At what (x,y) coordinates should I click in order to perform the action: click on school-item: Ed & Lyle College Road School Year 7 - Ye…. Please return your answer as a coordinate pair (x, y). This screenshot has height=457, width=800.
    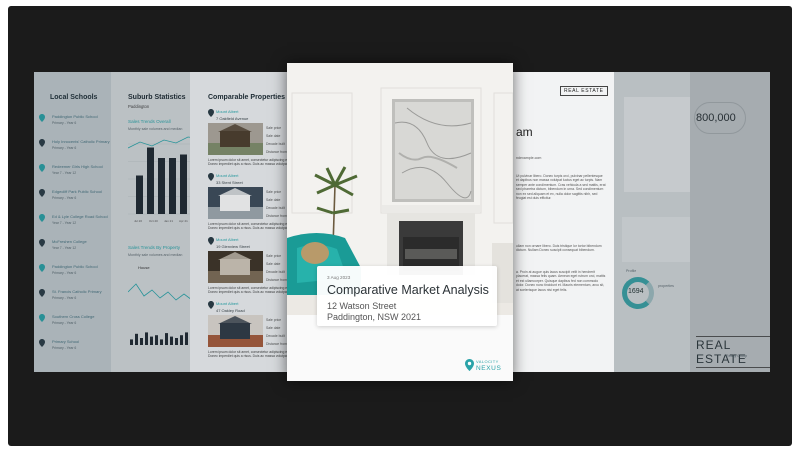
    Looking at the image, I should click on (73, 219).